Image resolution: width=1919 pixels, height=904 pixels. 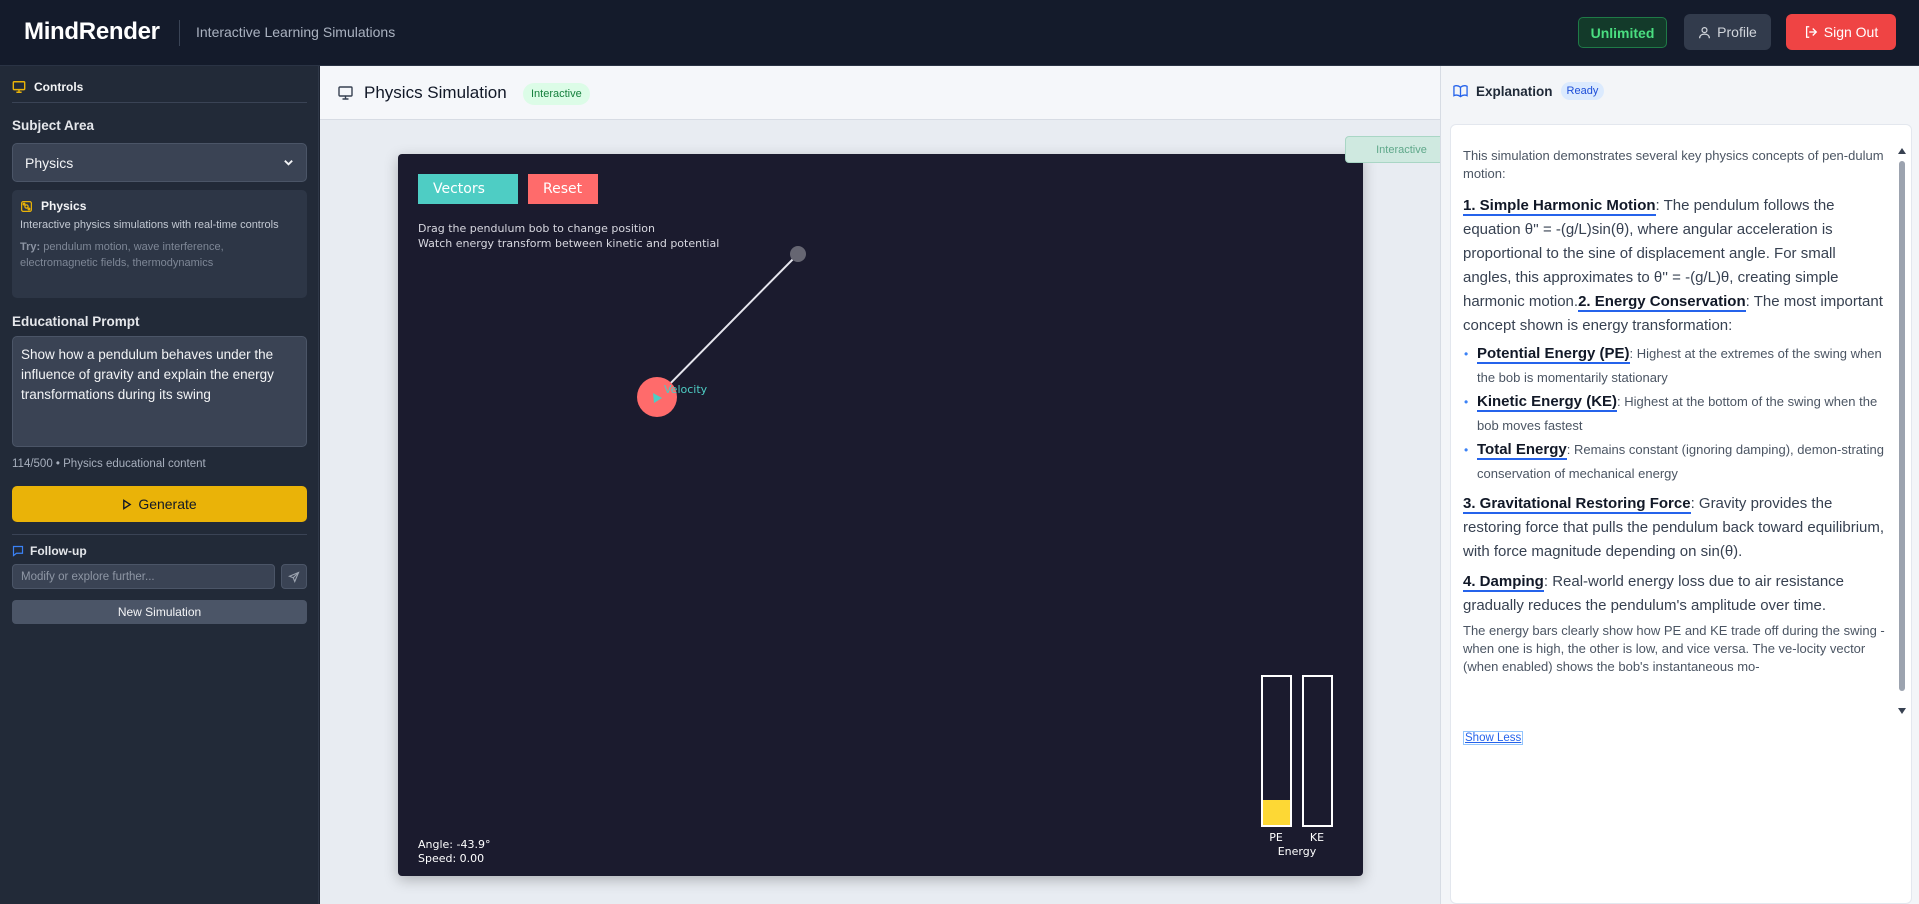 I want to click on send-button, so click(x=294, y=576).